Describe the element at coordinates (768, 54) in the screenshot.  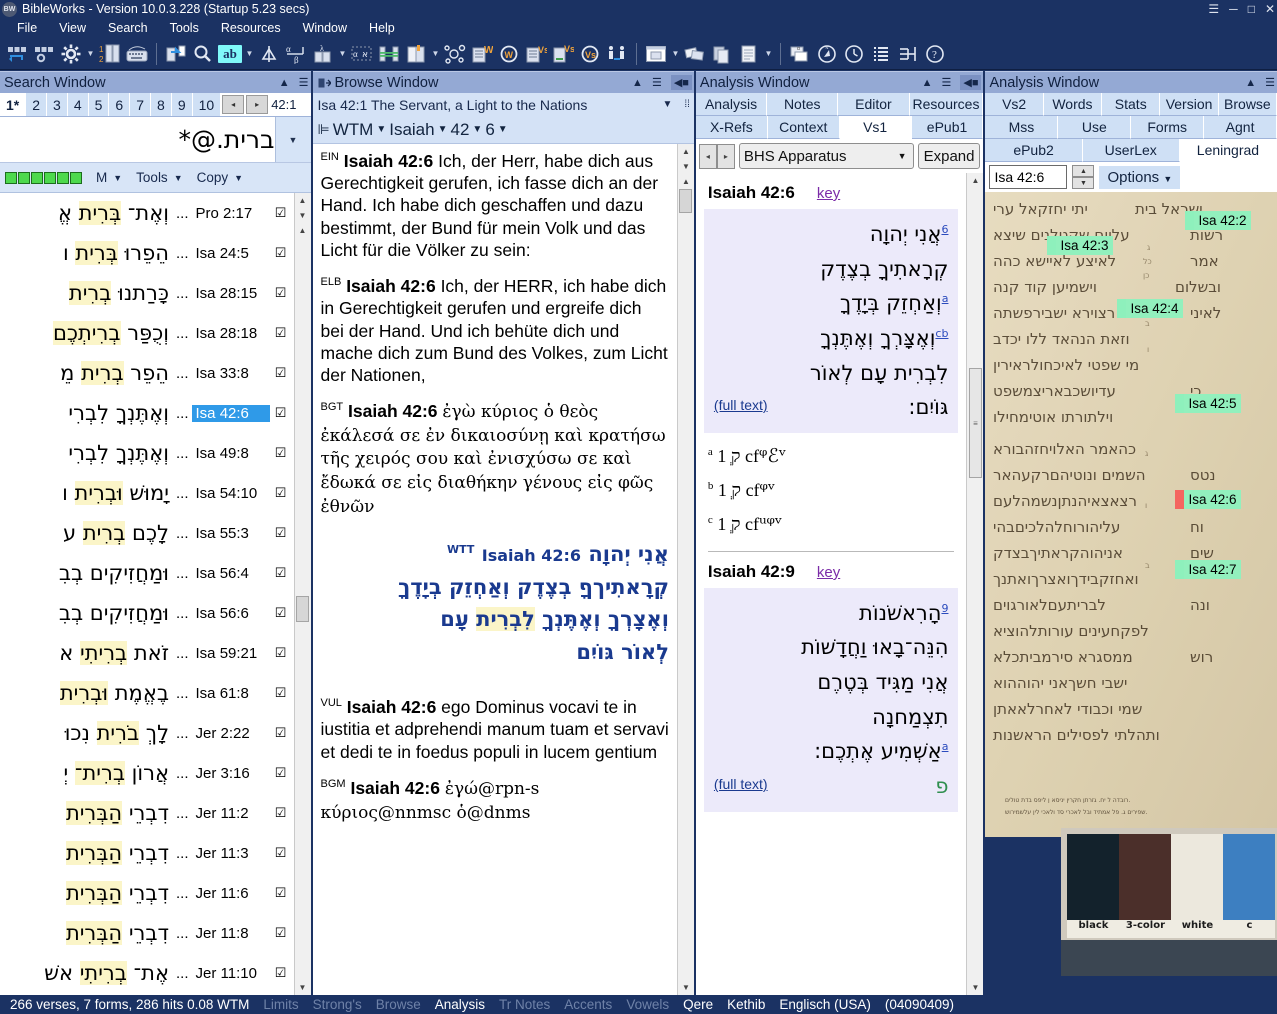
I see `document-dropdown-icon: ▼` at that location.